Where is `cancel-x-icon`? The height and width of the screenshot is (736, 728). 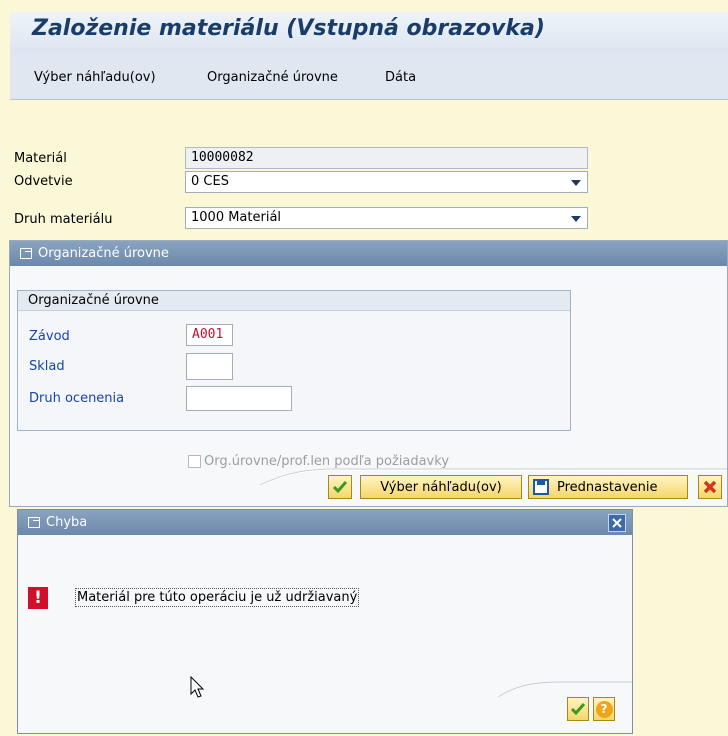
cancel-x-icon is located at coordinates (710, 487).